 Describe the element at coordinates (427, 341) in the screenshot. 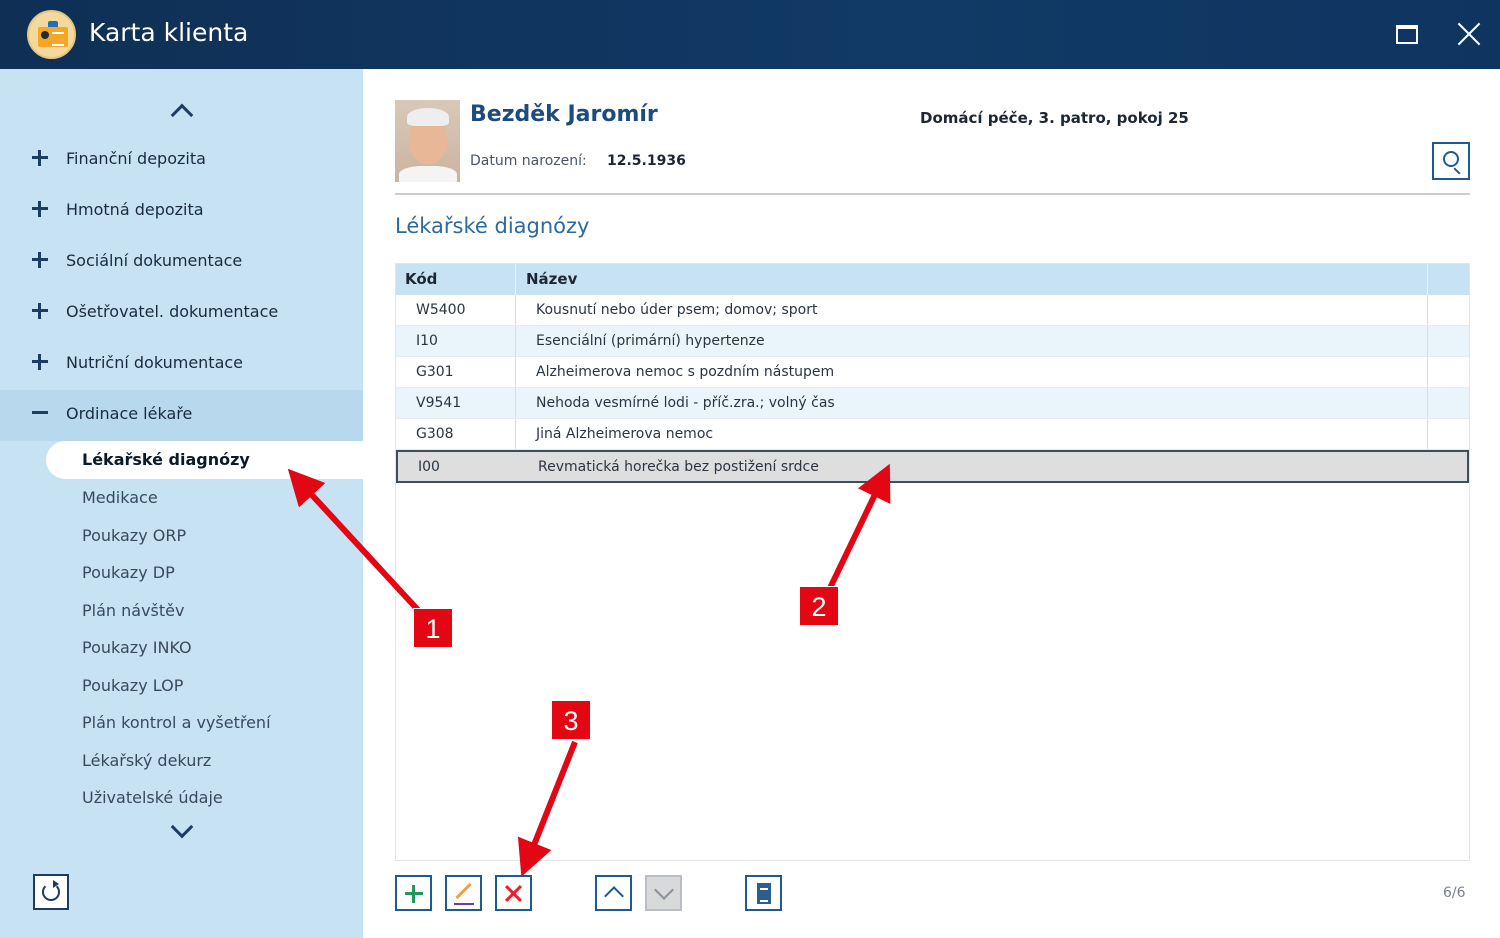

I see `cell-code: I10` at that location.